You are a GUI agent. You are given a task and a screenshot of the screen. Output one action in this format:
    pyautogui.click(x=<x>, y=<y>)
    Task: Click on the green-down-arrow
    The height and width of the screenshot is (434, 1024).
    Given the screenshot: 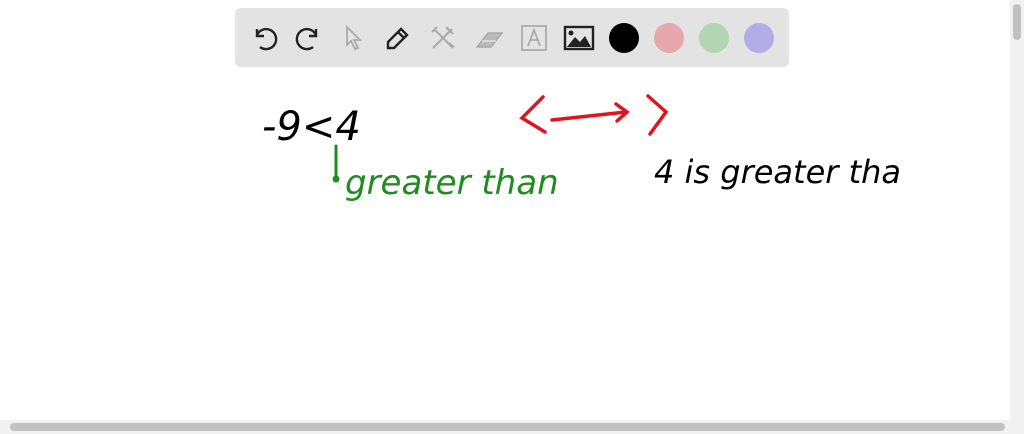 What is the action you would take?
    pyautogui.click(x=336, y=163)
    